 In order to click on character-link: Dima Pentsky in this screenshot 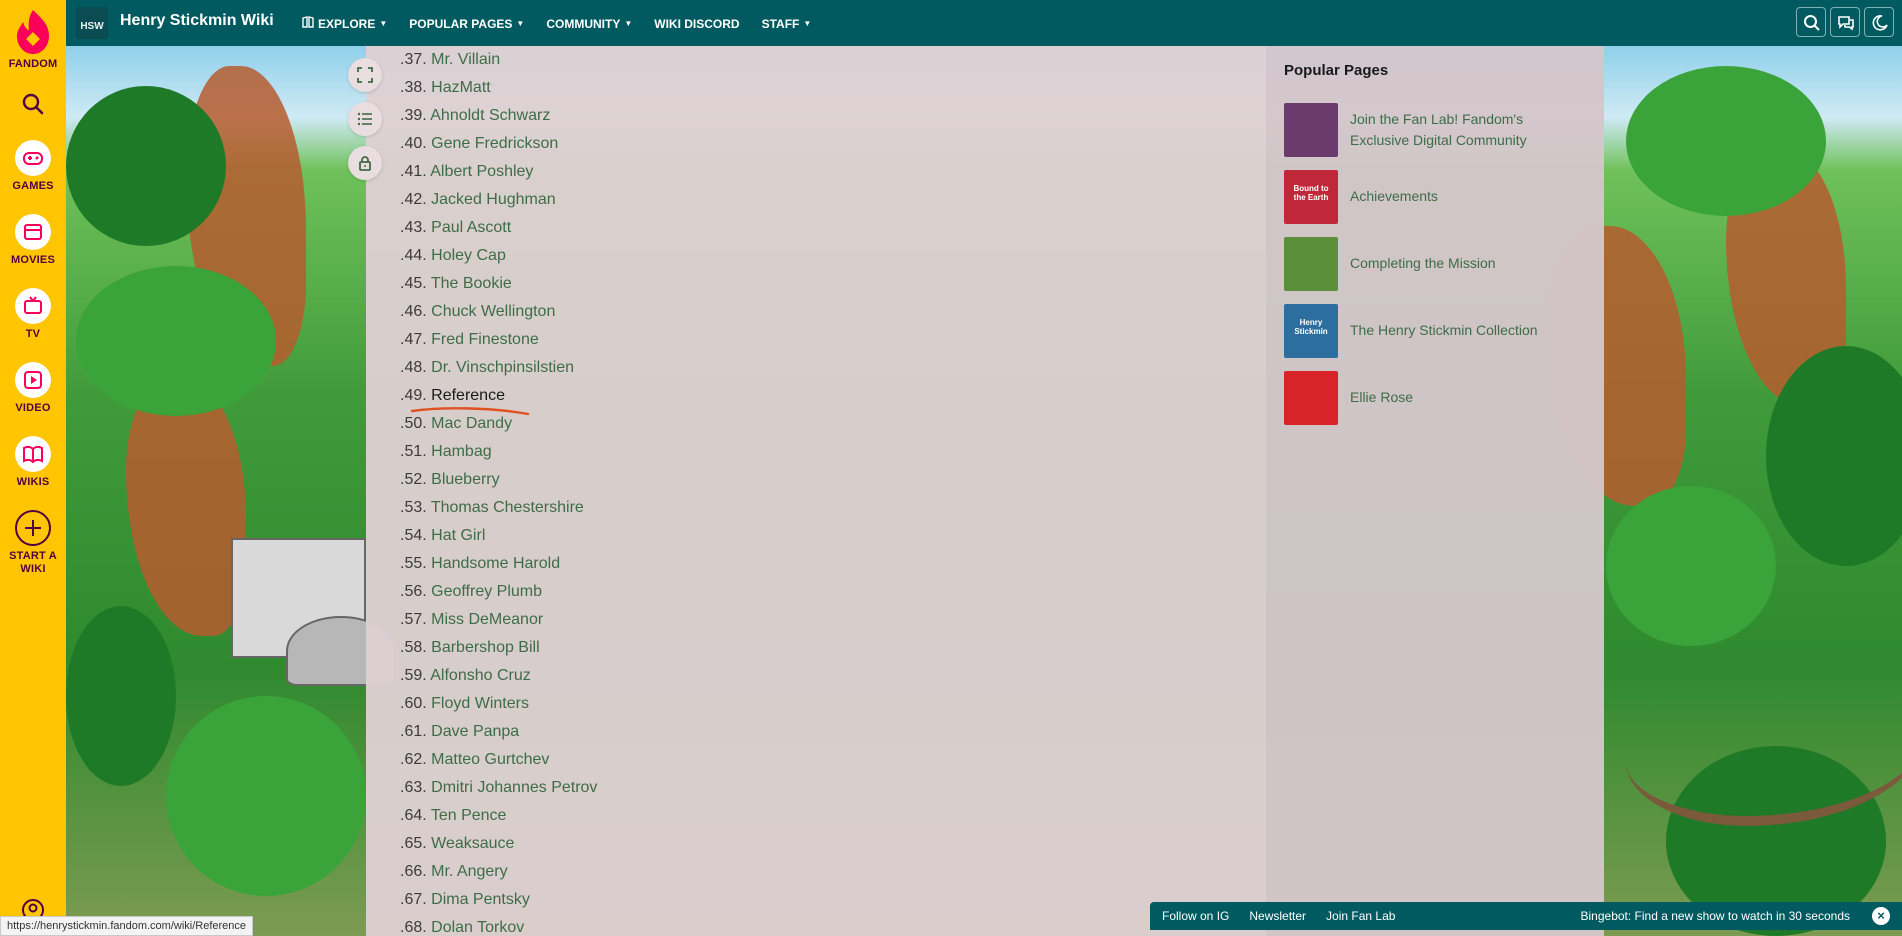, I will do `click(480, 899)`.